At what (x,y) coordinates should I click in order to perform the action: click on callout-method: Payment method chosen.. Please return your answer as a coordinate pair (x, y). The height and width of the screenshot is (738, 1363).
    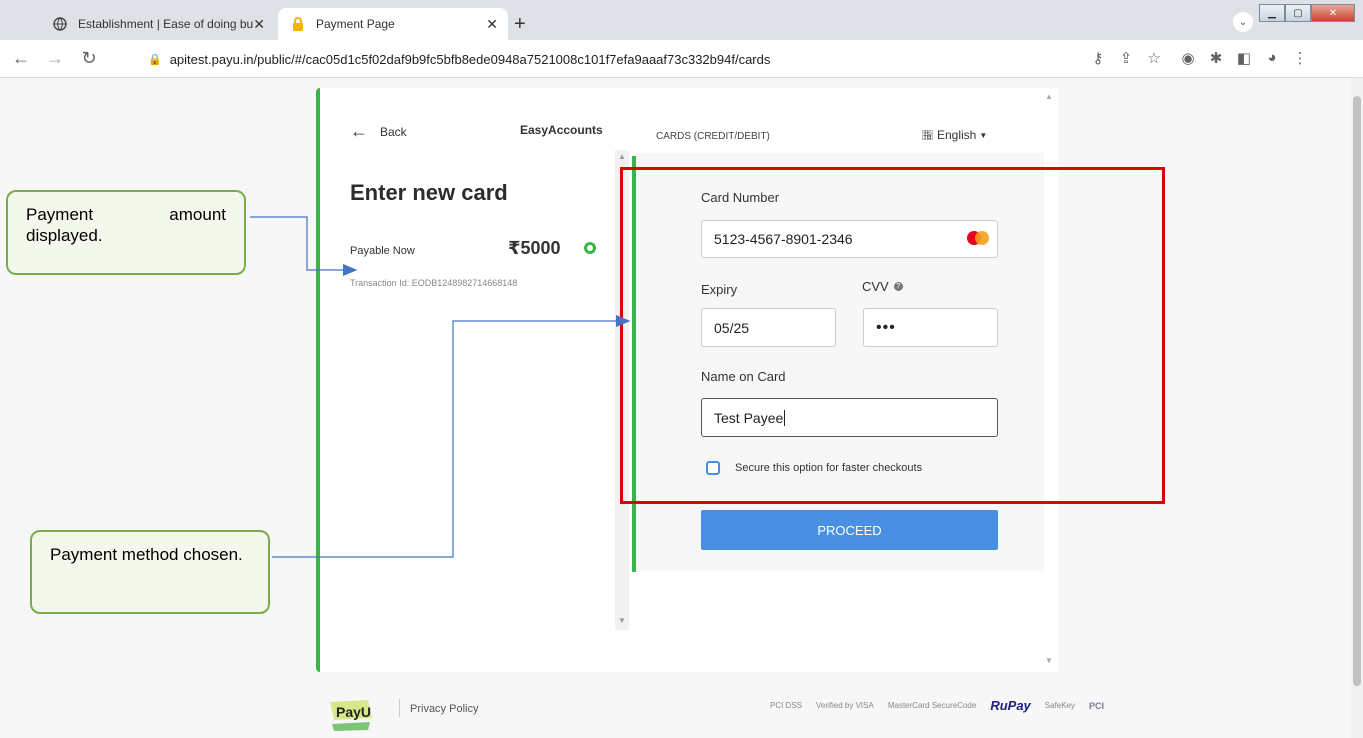
    Looking at the image, I should click on (150, 572).